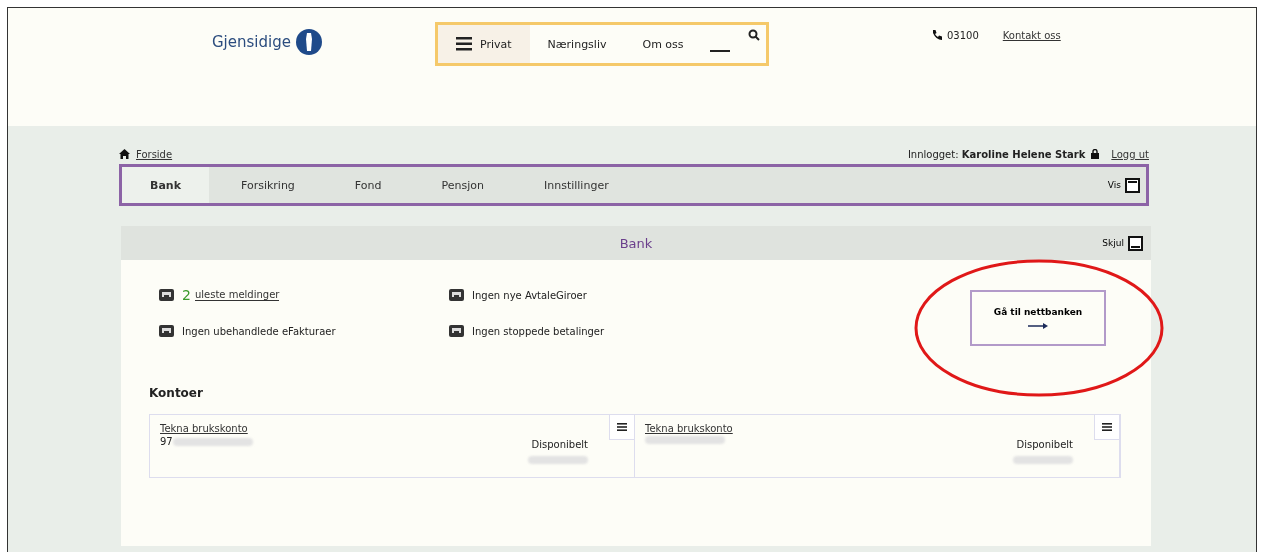 Image resolution: width=1265 pixels, height=553 pixels. I want to click on messages-link: uleste meldinger, so click(237, 295).